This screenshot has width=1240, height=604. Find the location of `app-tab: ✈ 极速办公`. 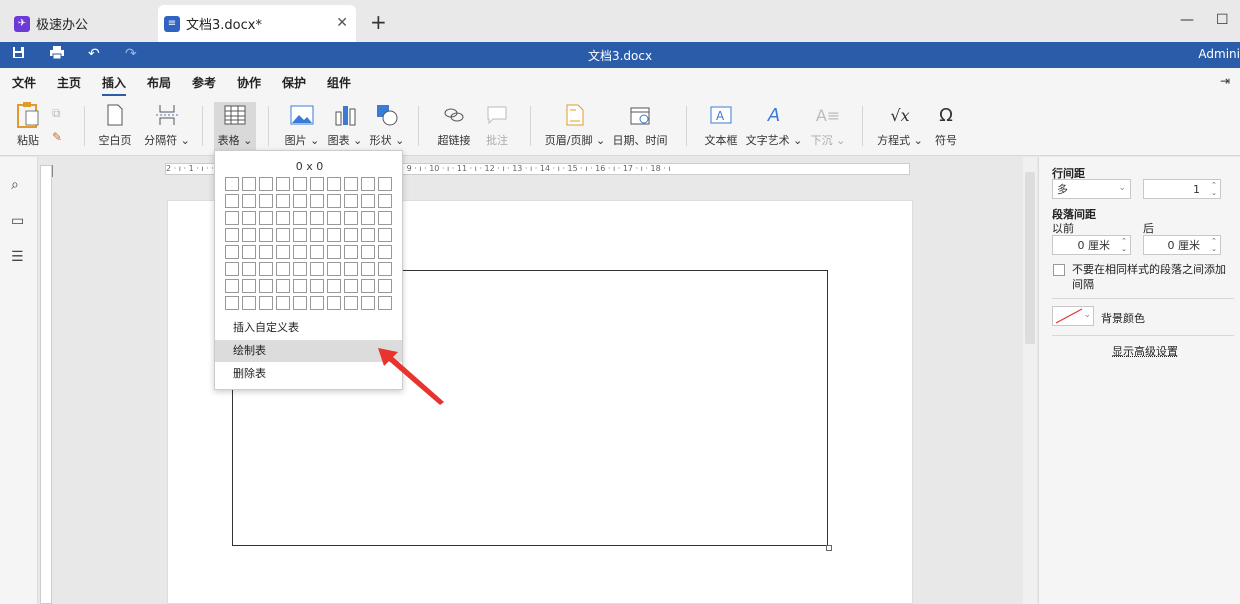

app-tab: ✈ 极速办公 is located at coordinates (76, 23).